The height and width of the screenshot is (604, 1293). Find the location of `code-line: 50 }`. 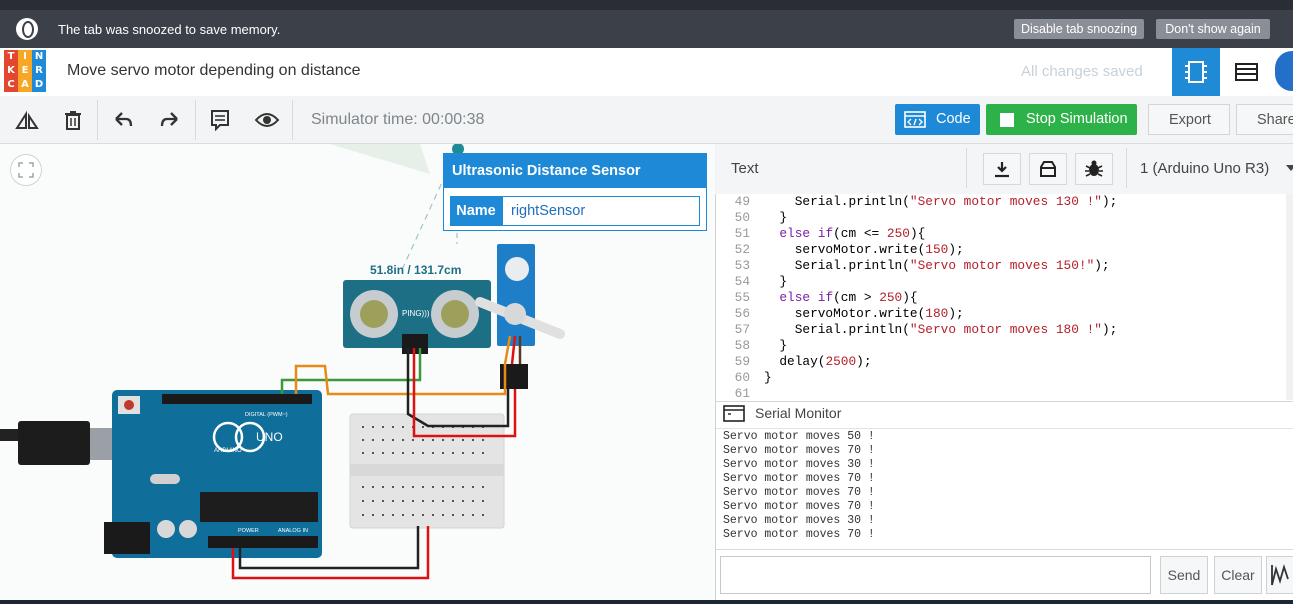

code-line: 50 } is located at coordinates (751, 218).